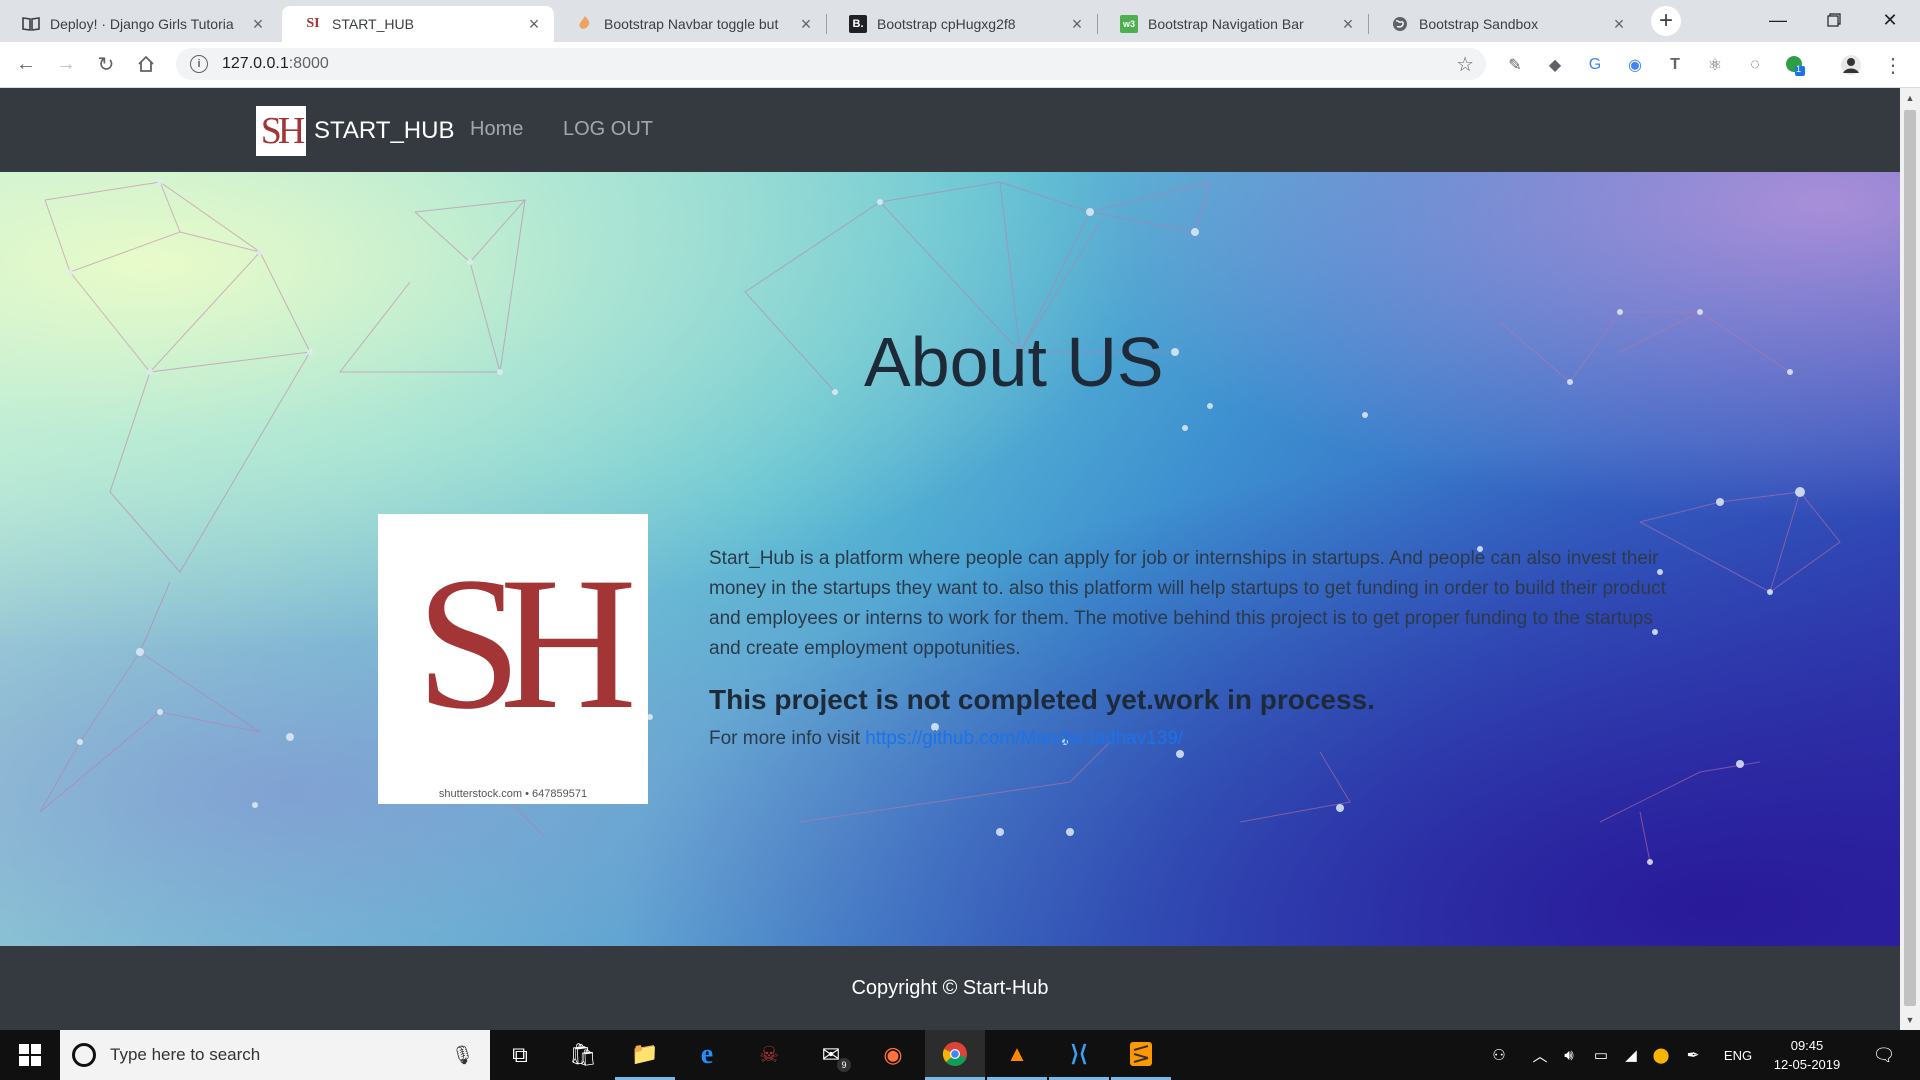  I want to click on minimize-button: —, so click(1778, 20).